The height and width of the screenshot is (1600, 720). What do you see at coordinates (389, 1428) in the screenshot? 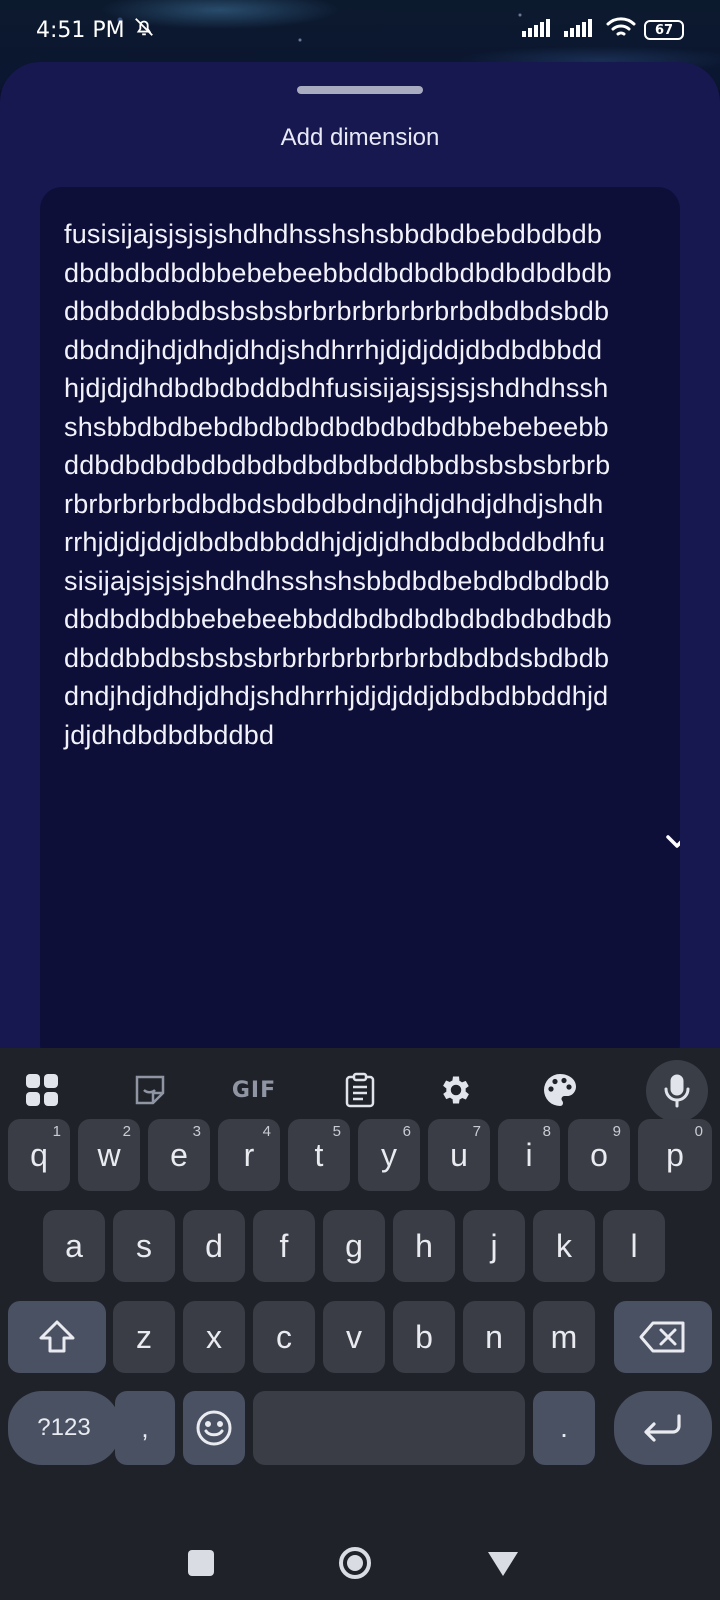
I see `space-key` at bounding box center [389, 1428].